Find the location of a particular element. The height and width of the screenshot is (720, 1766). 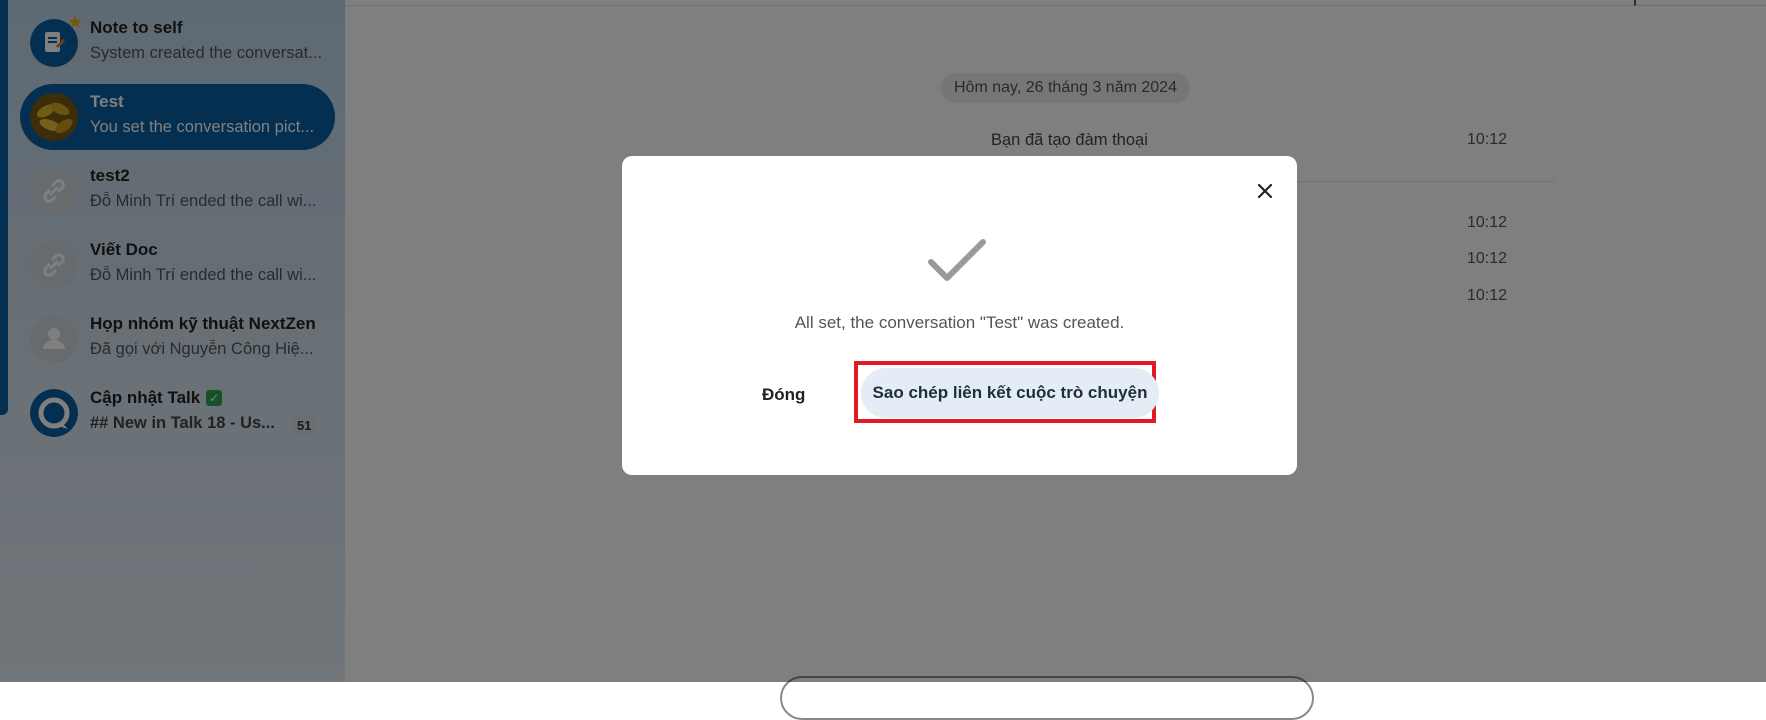

checkmark-icon is located at coordinates (957, 261).